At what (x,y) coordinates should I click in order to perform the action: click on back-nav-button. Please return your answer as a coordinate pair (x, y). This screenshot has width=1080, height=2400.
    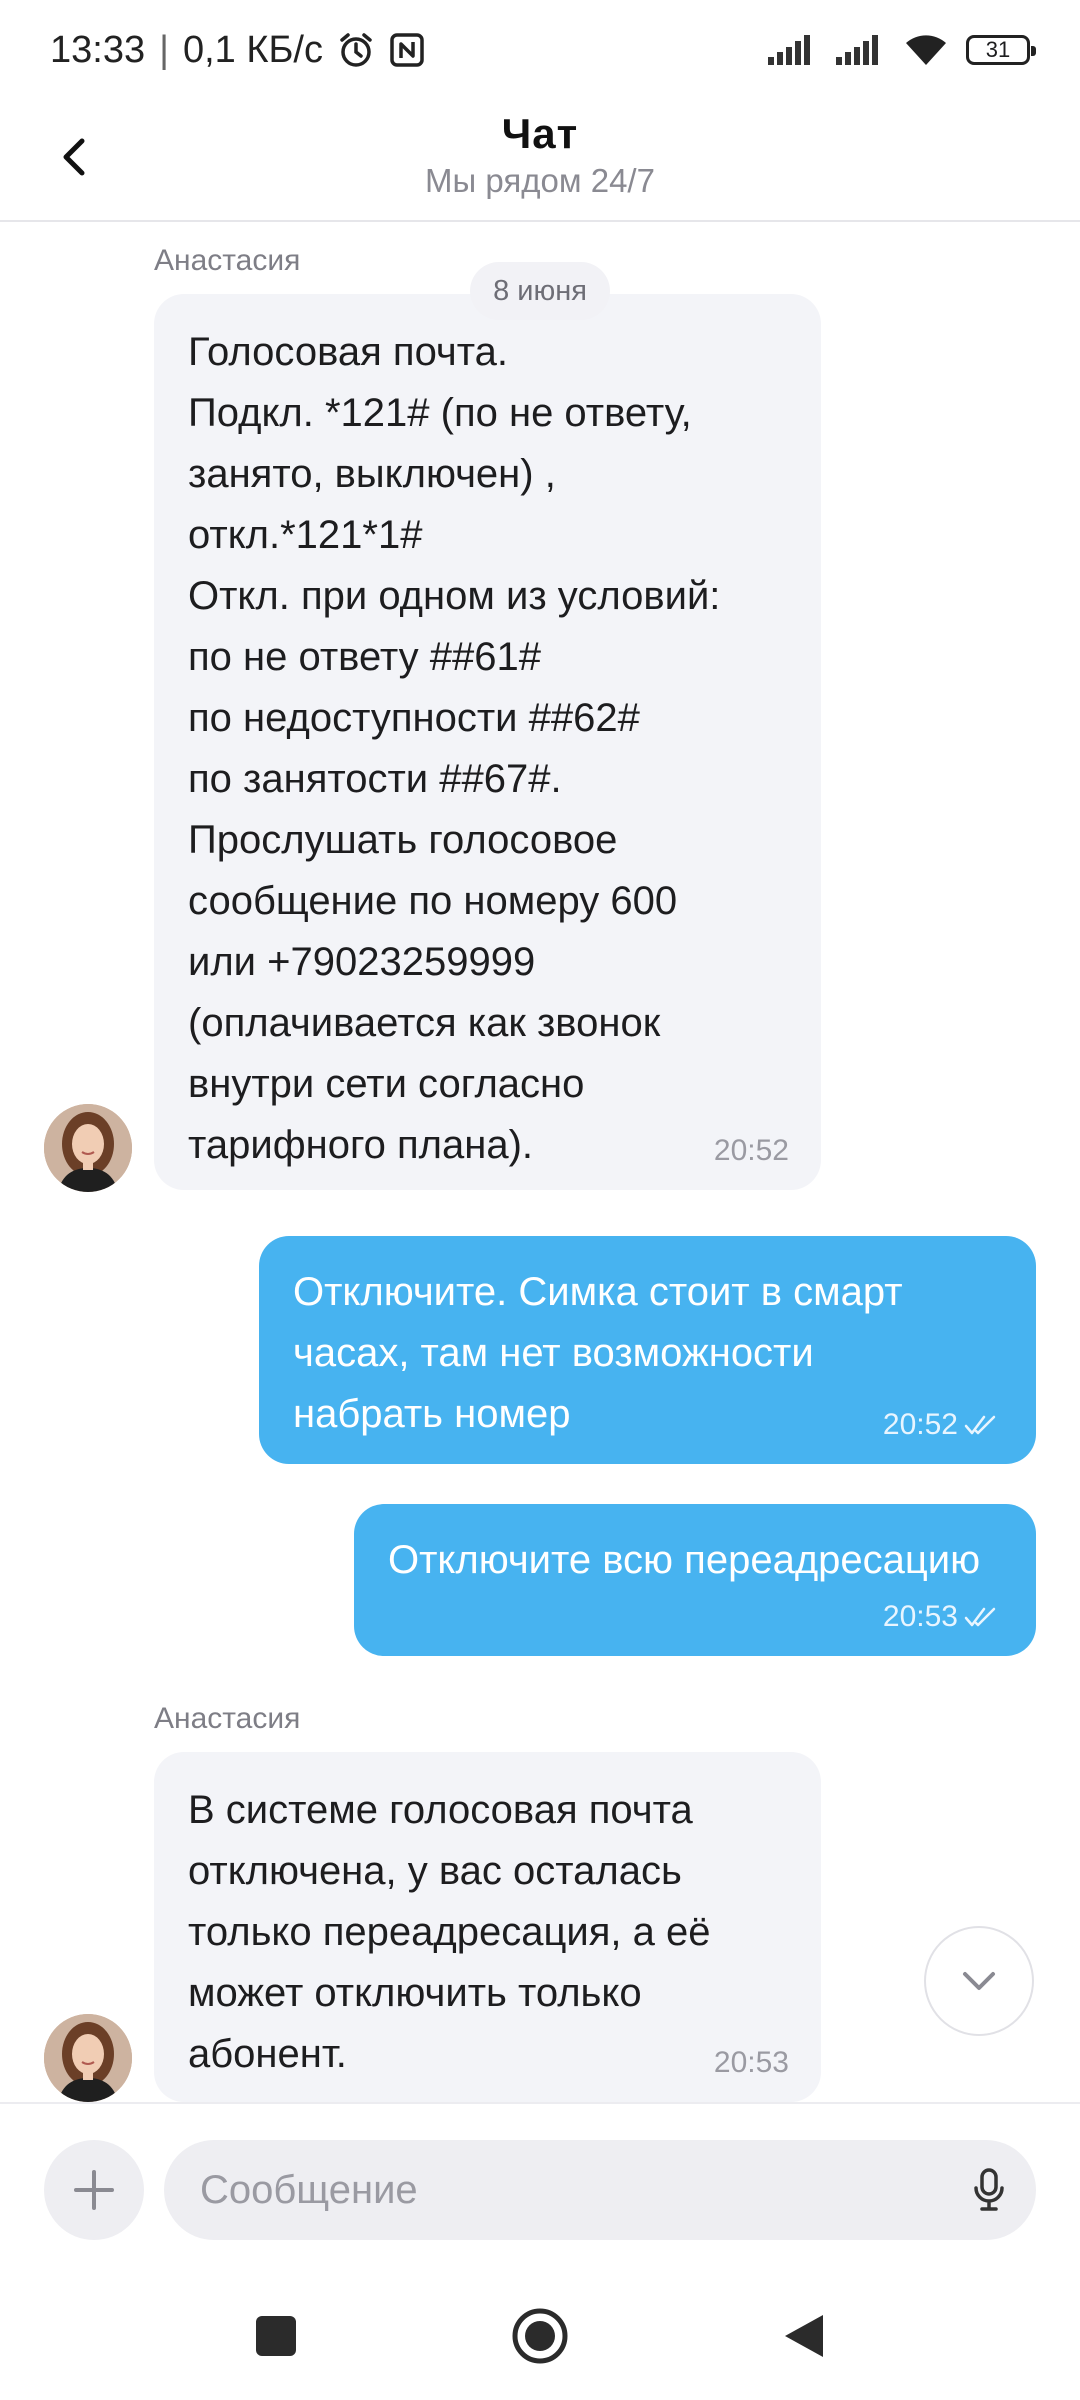
    Looking at the image, I should click on (804, 2336).